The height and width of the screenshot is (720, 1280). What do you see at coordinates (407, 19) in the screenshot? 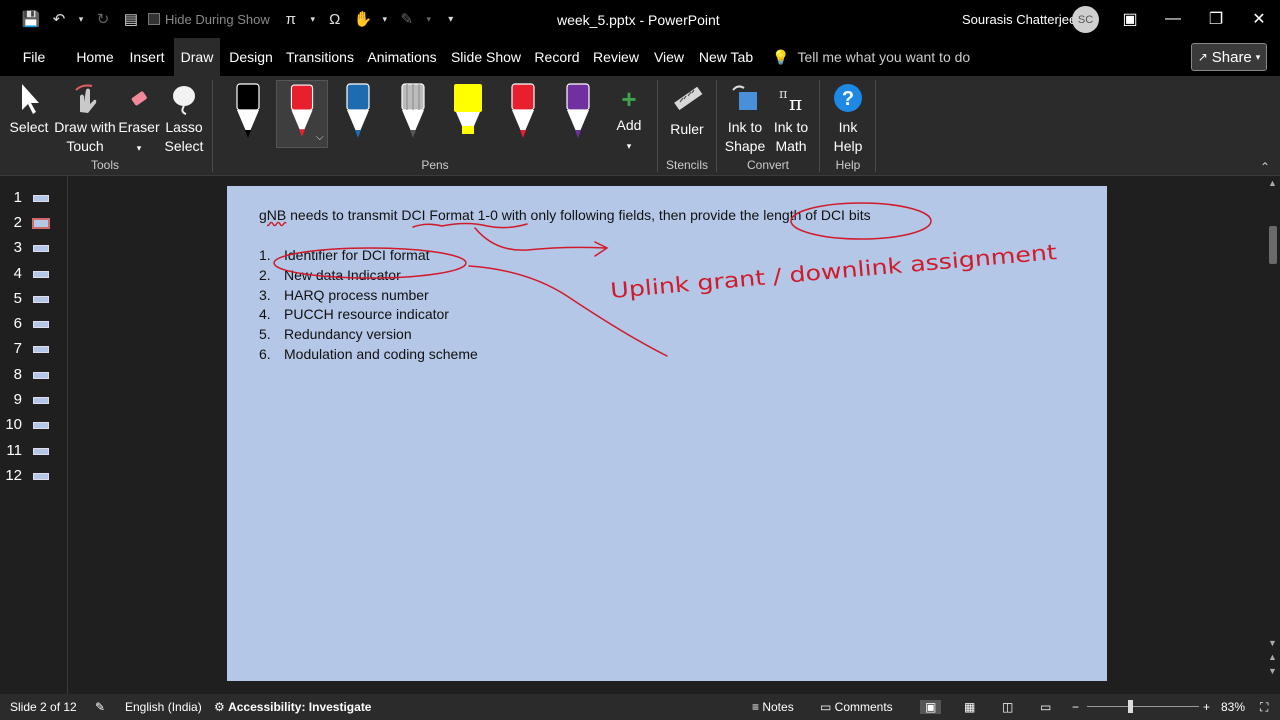
I see `pen-tool-icon: ✎` at bounding box center [407, 19].